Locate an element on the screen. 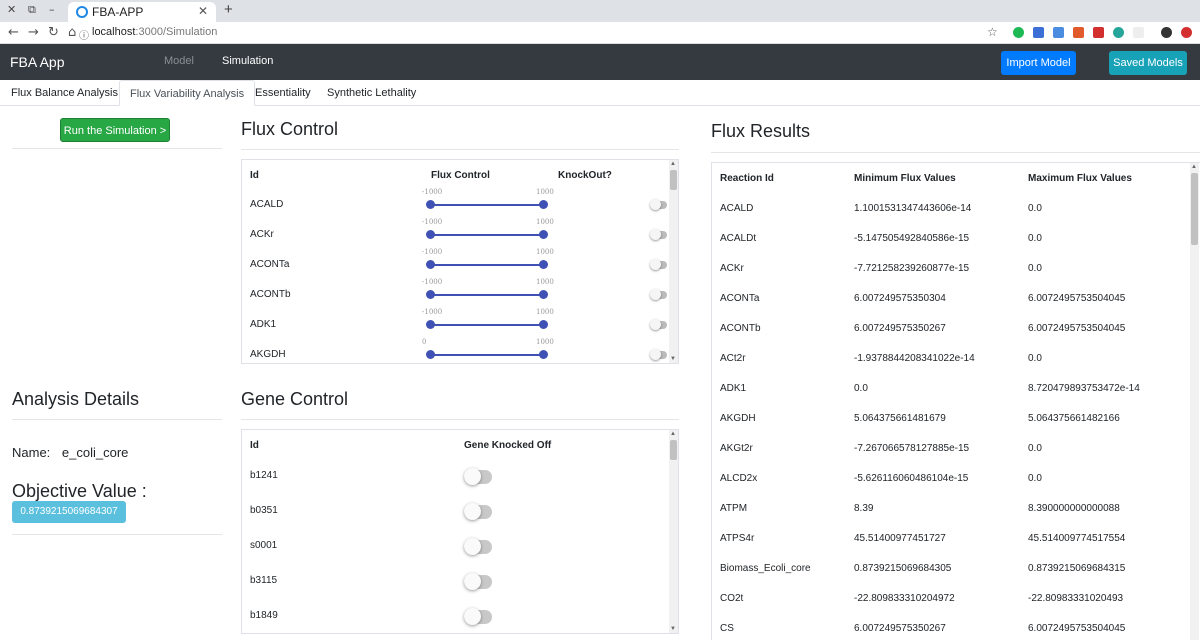 The width and height of the screenshot is (1200, 640). reload-icon: ↻ is located at coordinates (53, 32).